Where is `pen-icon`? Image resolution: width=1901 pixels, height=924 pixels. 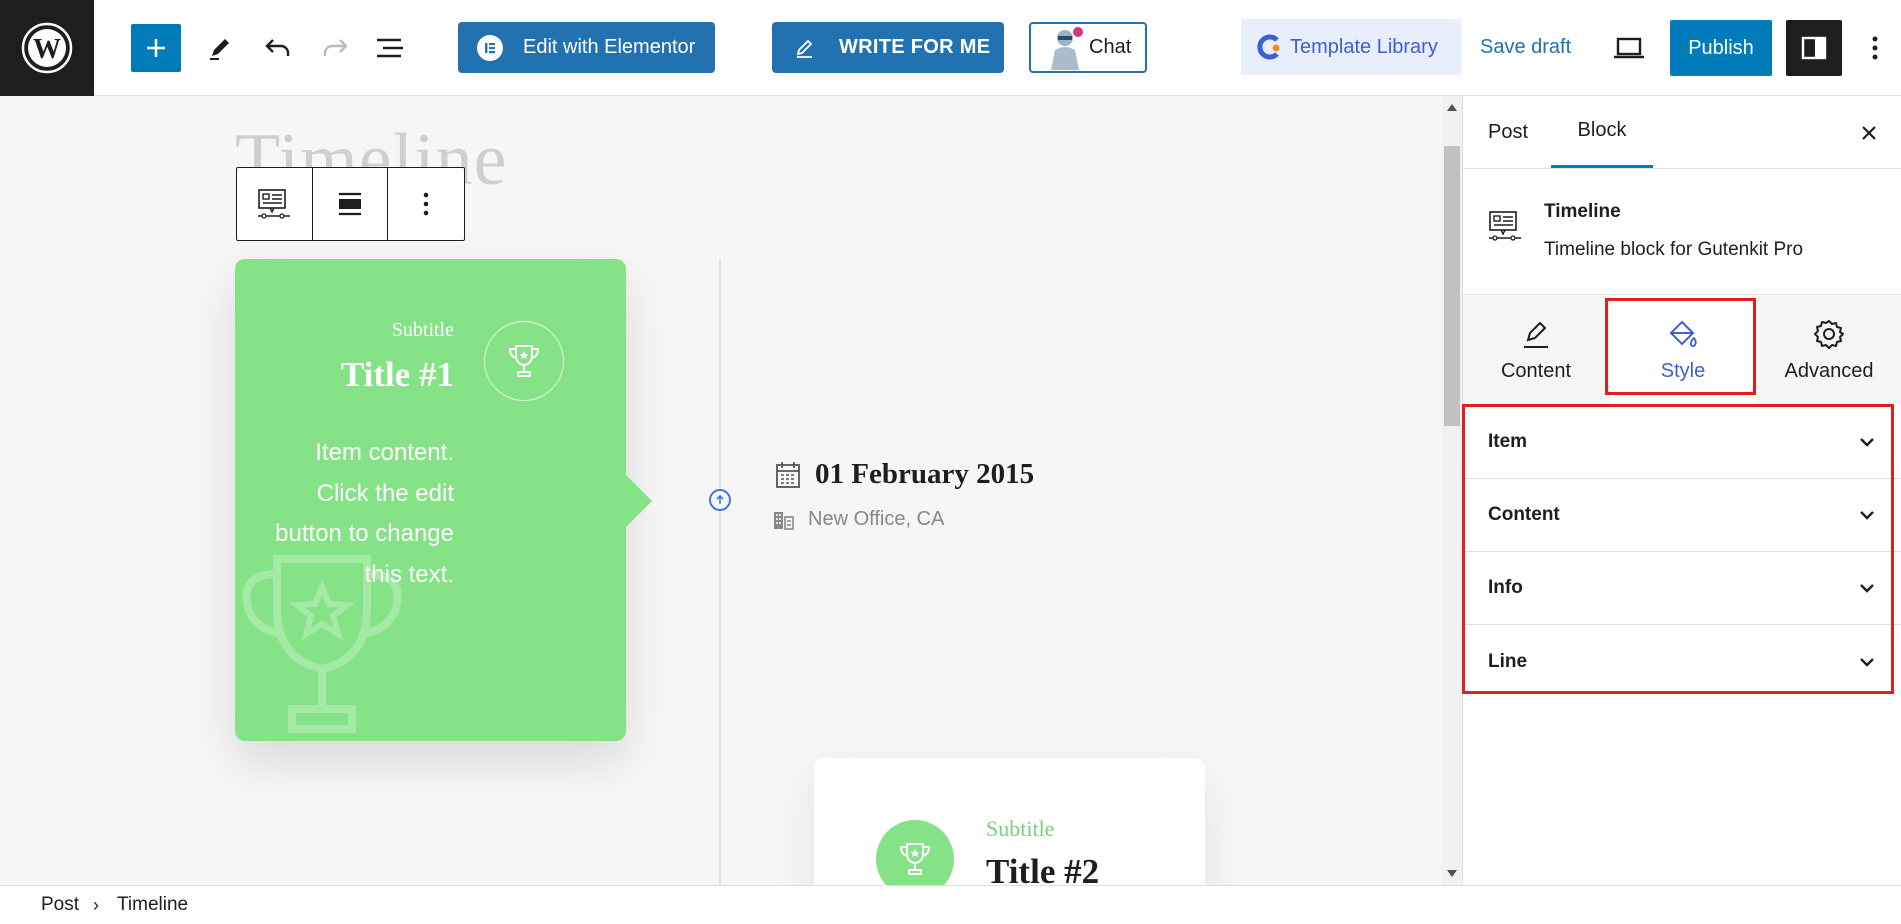 pen-icon is located at coordinates (804, 48).